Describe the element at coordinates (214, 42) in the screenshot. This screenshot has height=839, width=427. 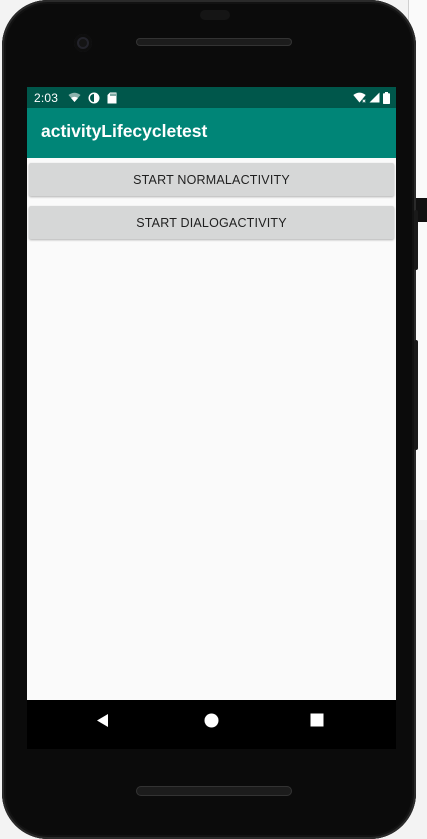
I see `earpiece-speaker` at that location.